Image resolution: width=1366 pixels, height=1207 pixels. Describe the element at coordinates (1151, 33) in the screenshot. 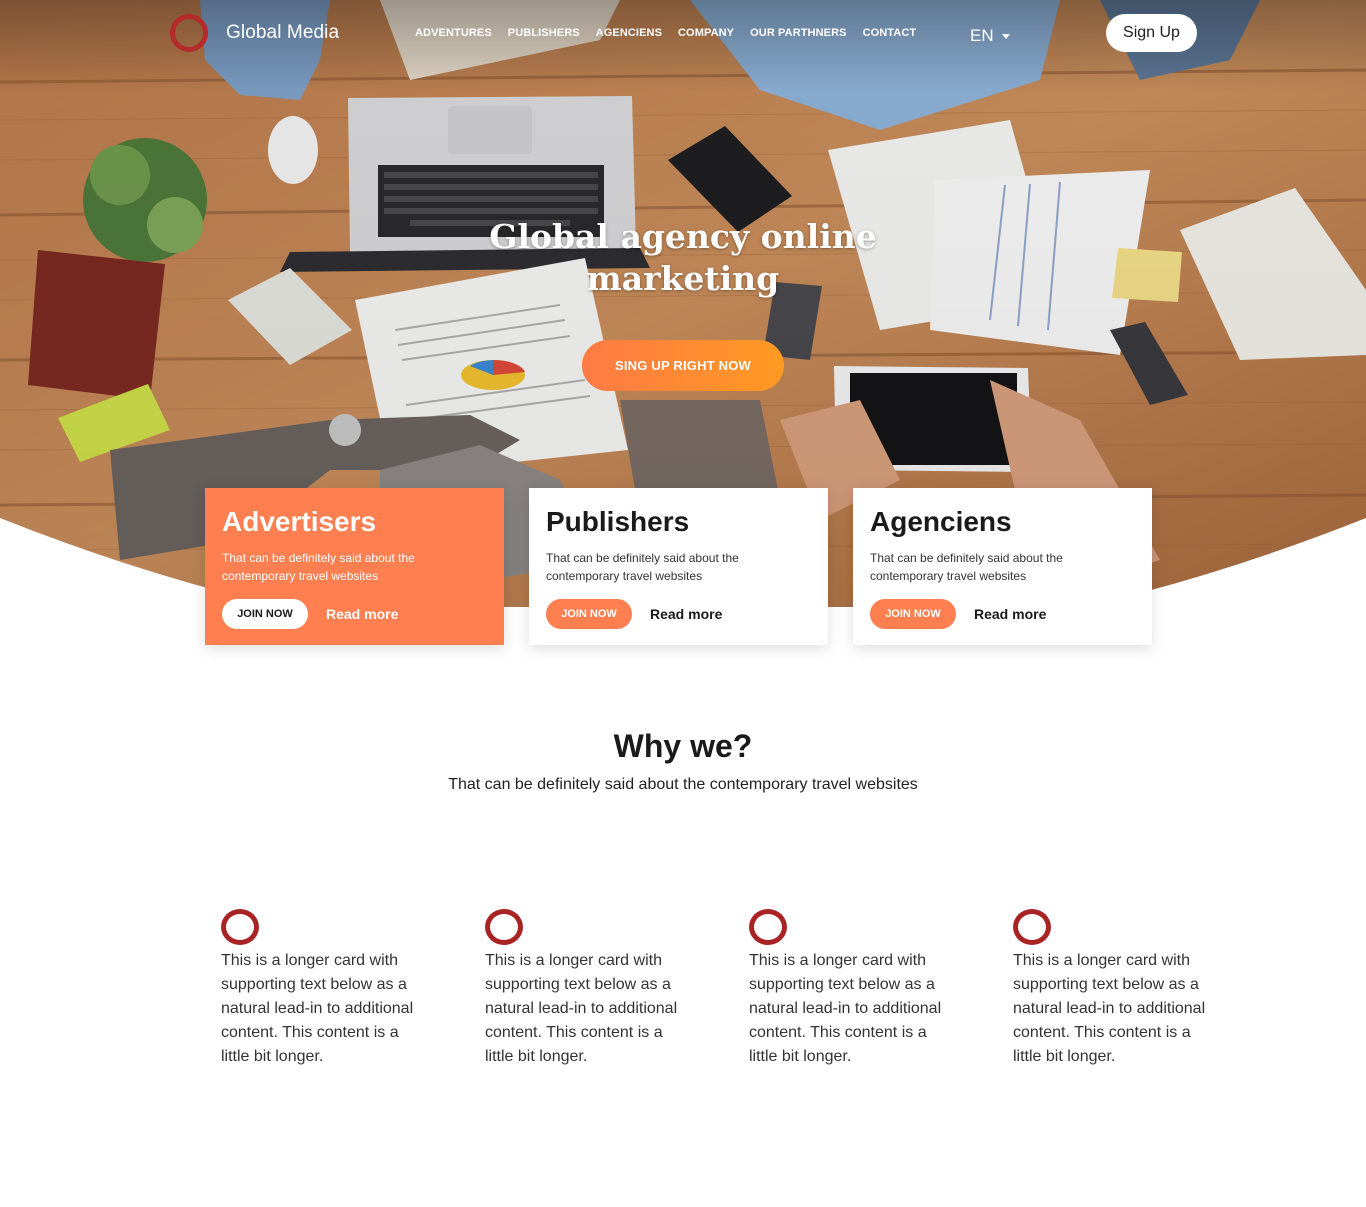

I see `sign-up-button: Sign Up` at that location.